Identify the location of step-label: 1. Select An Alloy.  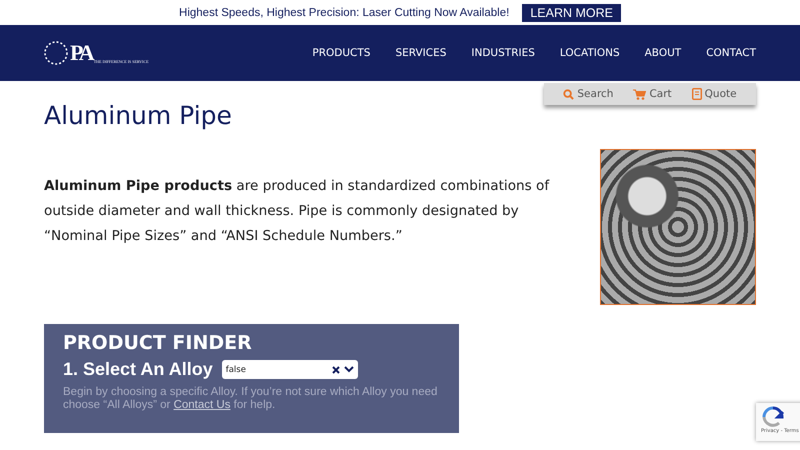
(138, 369).